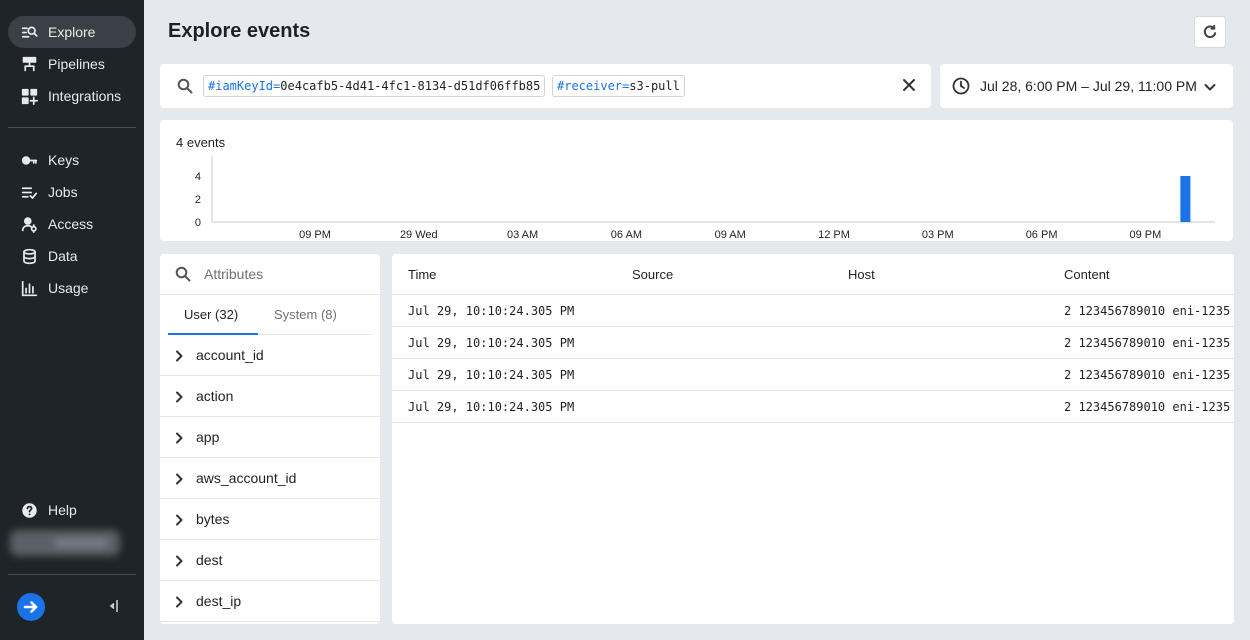 Image resolution: width=1250 pixels, height=640 pixels. I want to click on x-tick-label: 29 Wed, so click(419, 235).